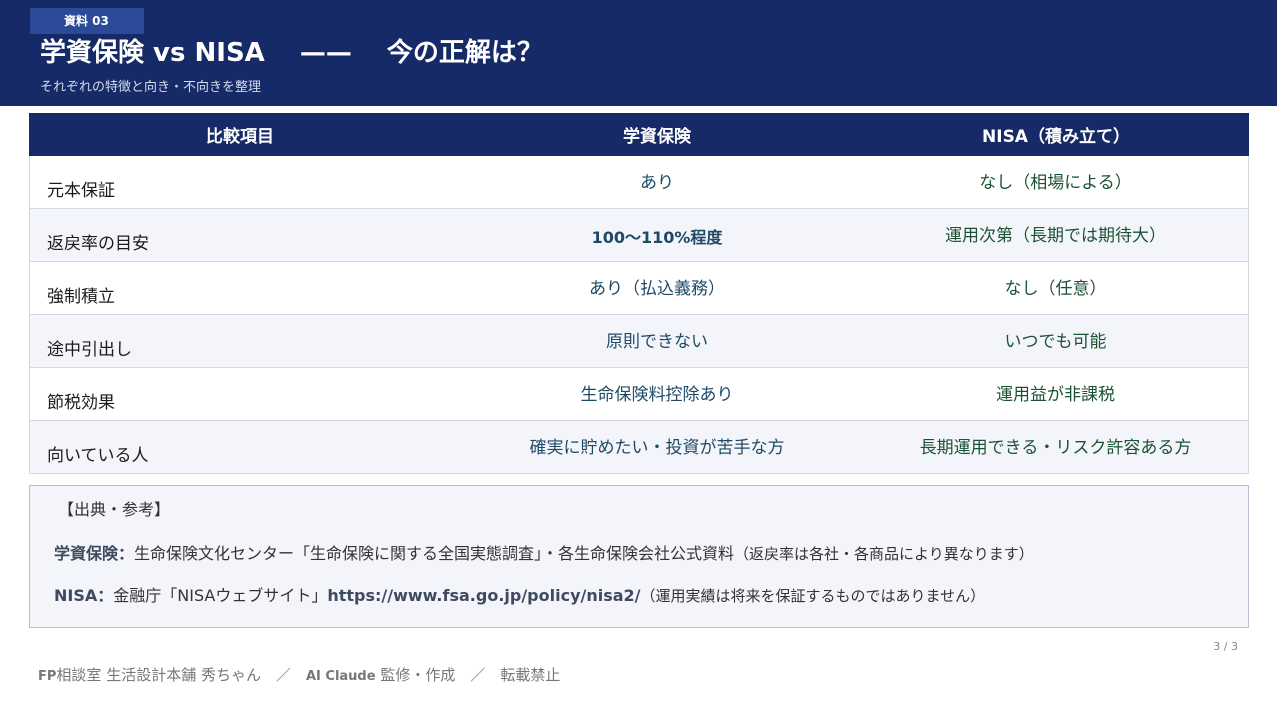 The width and height of the screenshot is (1280, 720). What do you see at coordinates (98, 244) in the screenshot?
I see `row-label: 返戻率の目安` at bounding box center [98, 244].